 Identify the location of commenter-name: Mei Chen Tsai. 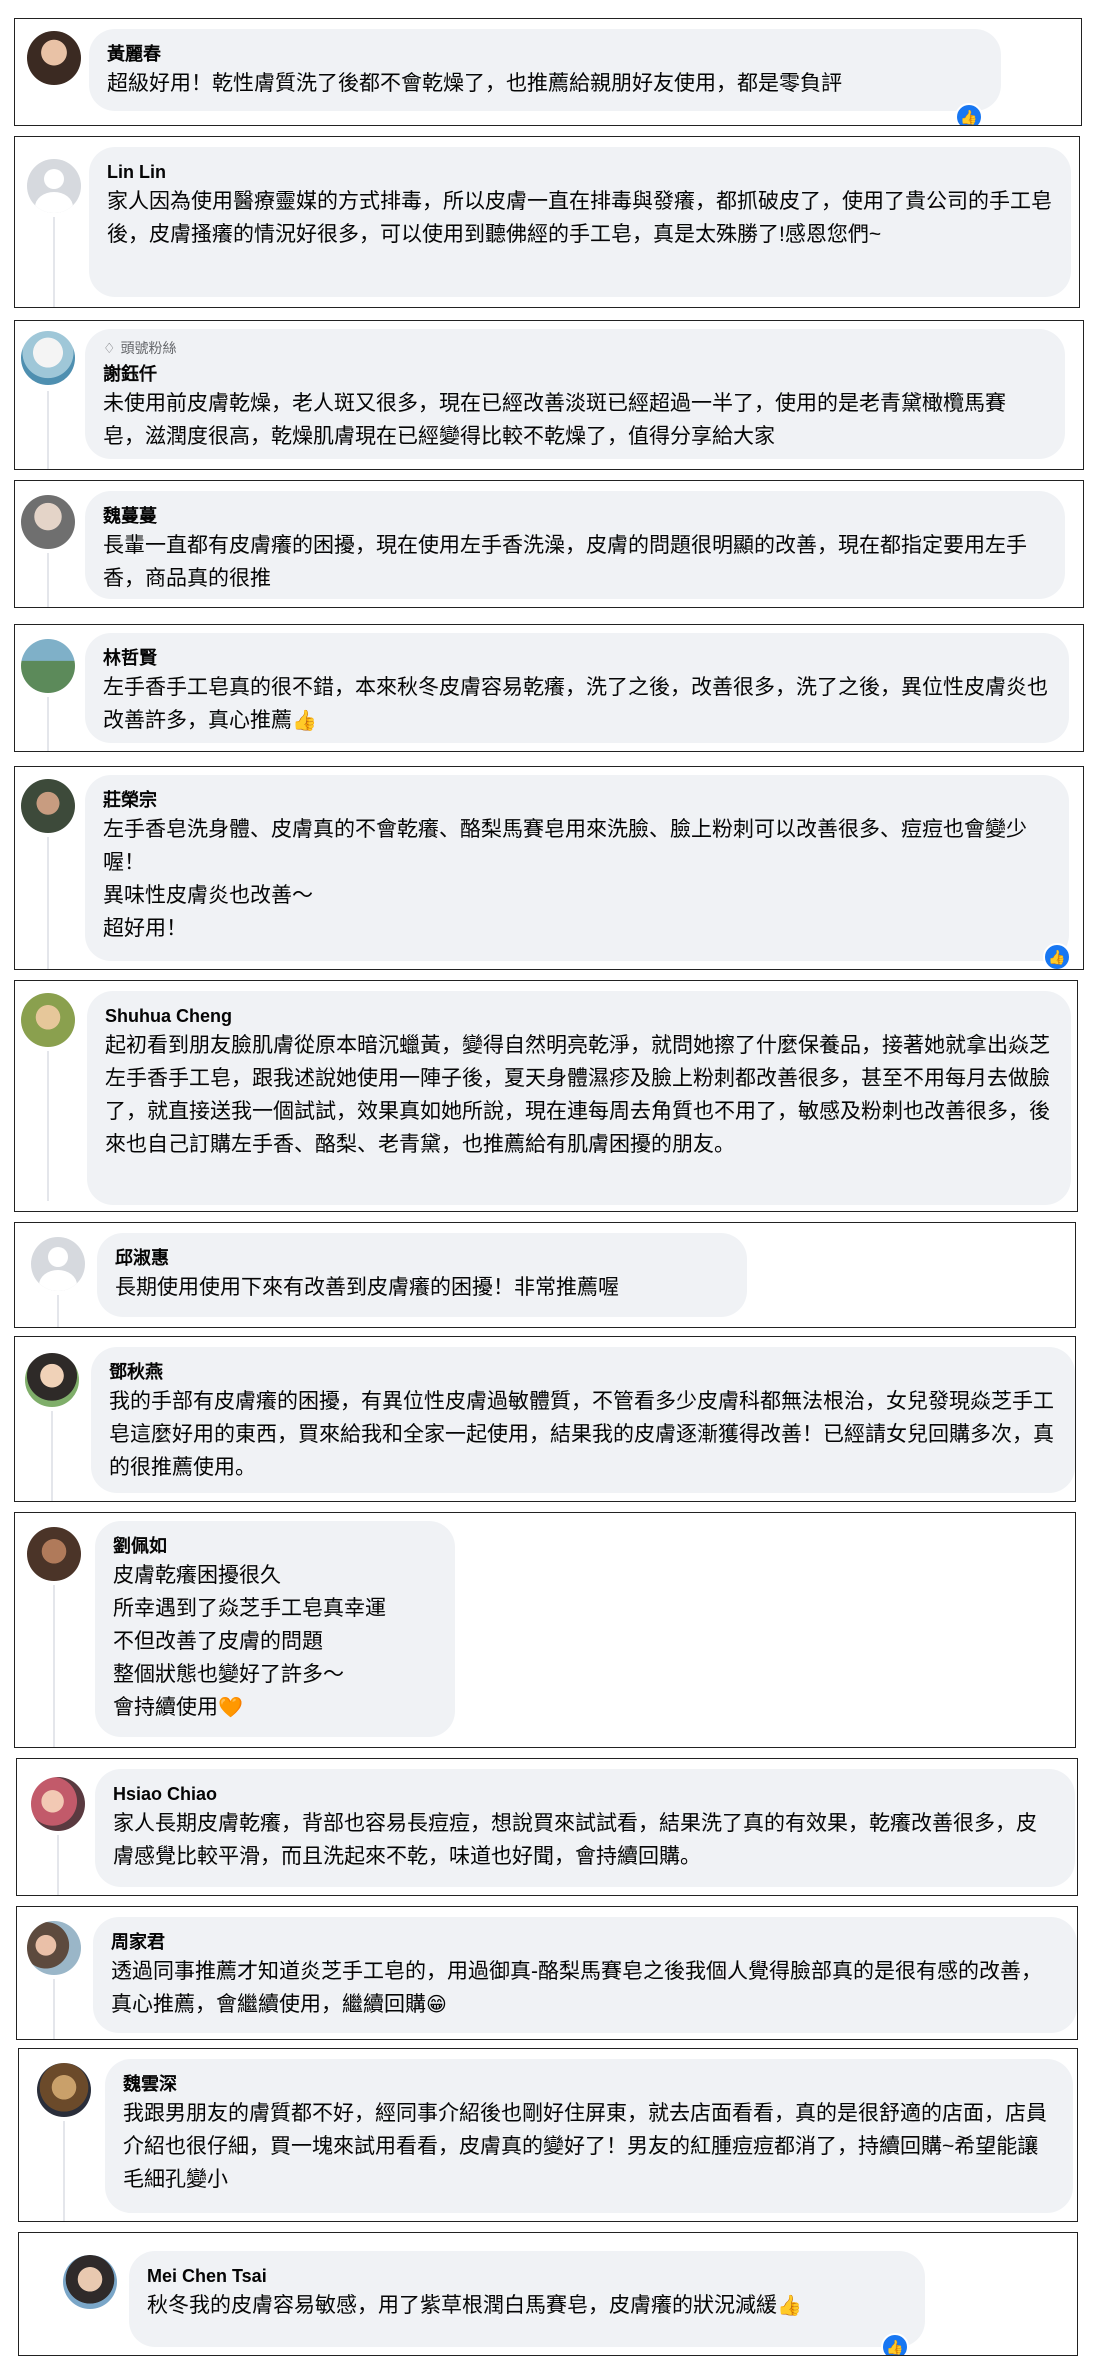
(527, 2276).